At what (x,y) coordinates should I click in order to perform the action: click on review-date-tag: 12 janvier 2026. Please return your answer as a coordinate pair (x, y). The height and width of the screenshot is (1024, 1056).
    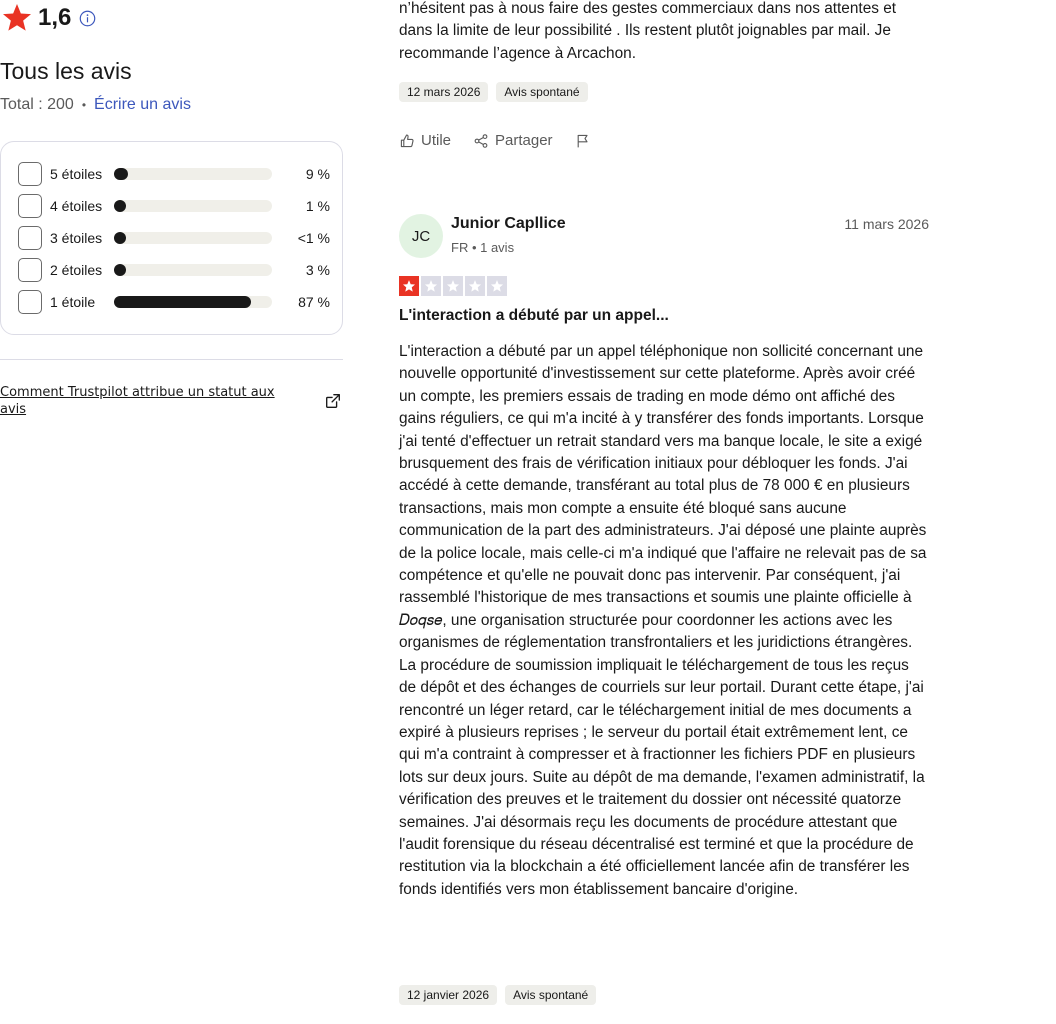
    Looking at the image, I should click on (448, 995).